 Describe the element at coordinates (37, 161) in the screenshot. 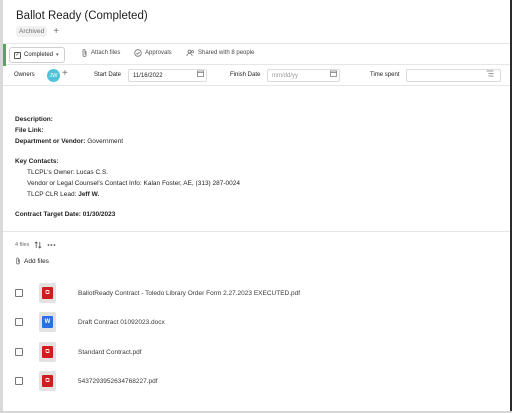

I see `key-contacts-label: Key Contacts:` at that location.